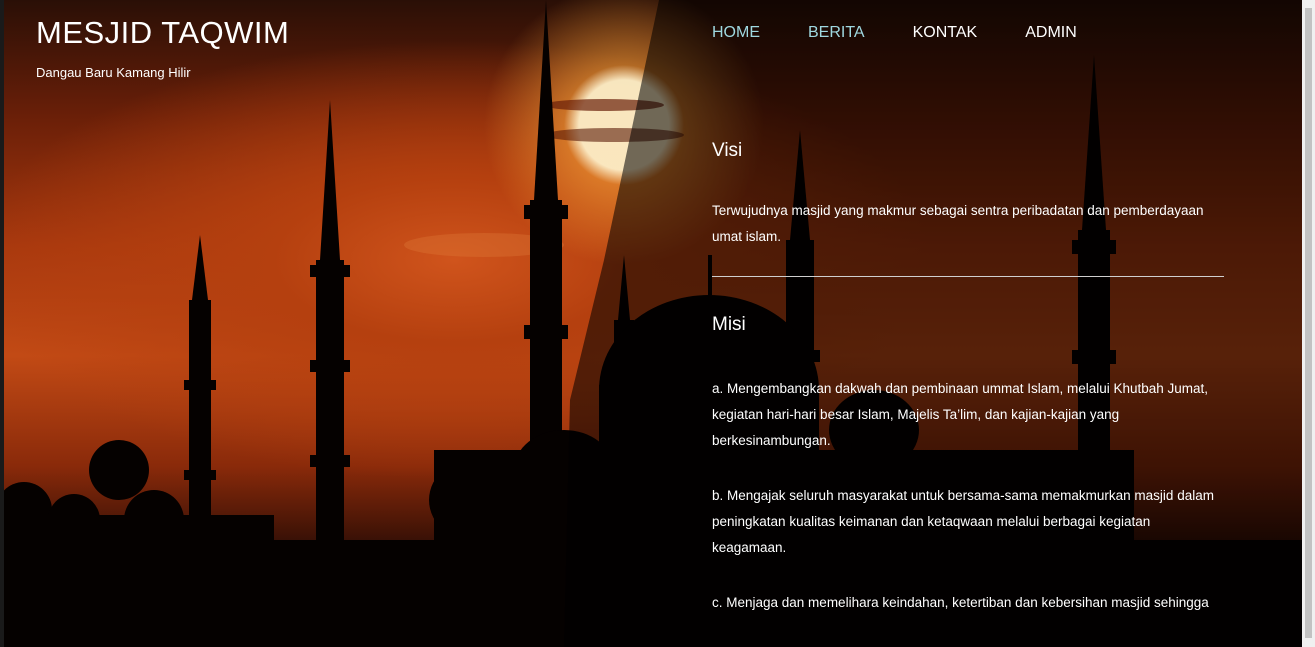  What do you see at coordinates (727, 150) in the screenshot?
I see `visi-heading: Visi` at bounding box center [727, 150].